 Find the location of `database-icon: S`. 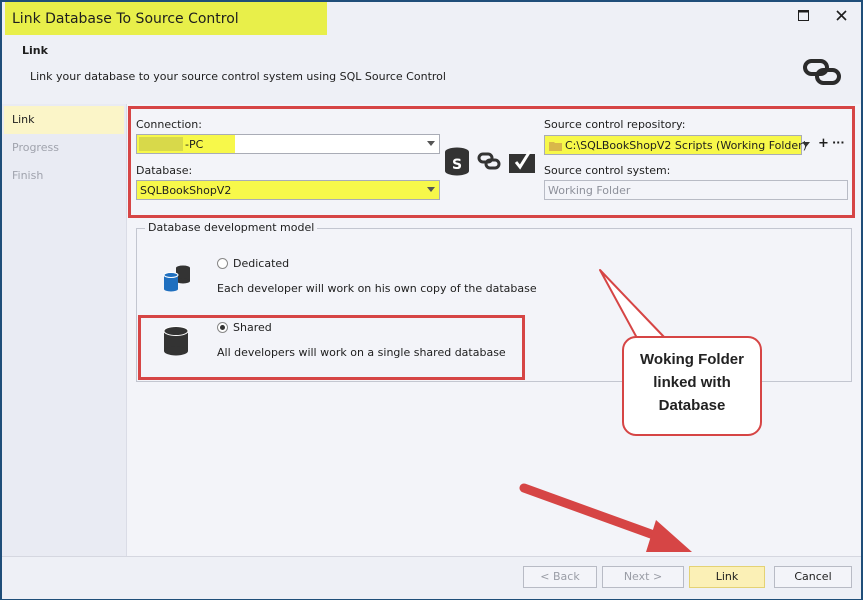

database-icon: S is located at coordinates (457, 163).